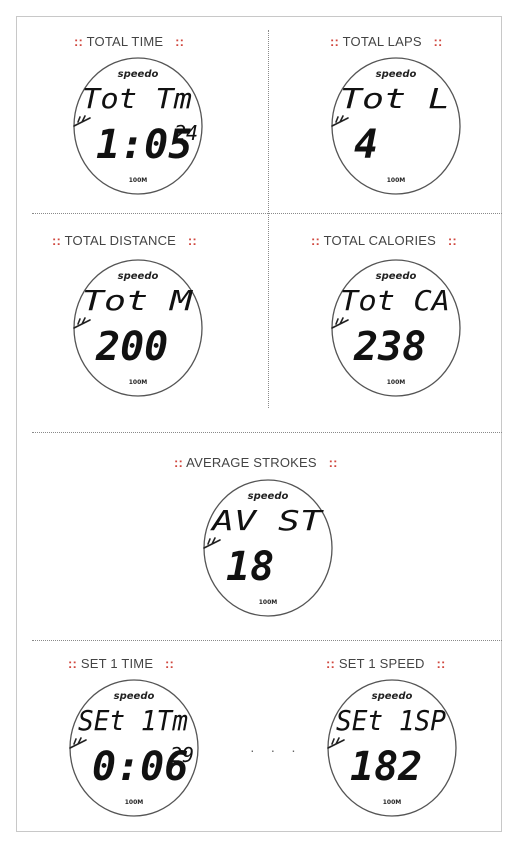 This screenshot has width=518, height=848. I want to click on panel-label: :: TOTAL CALORIES ::, so click(384, 240).